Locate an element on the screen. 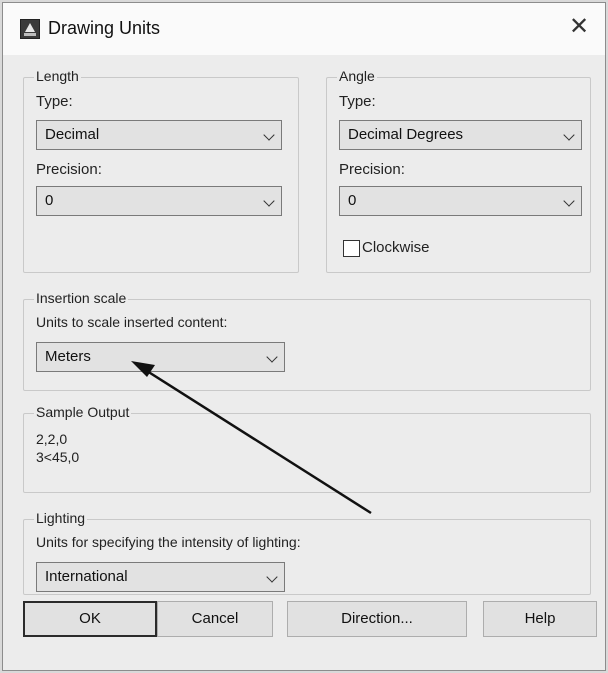  lighting-legend: Lighting is located at coordinates (61, 518).